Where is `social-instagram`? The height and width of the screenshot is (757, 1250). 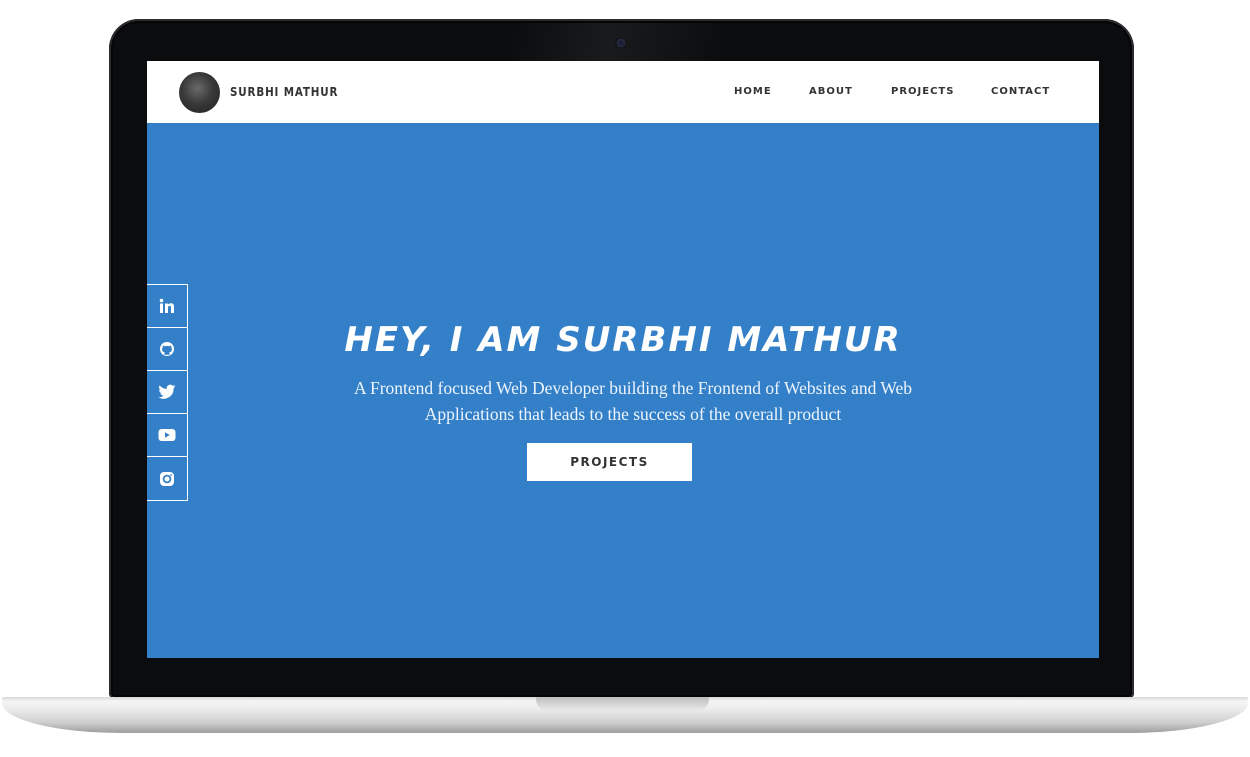 social-instagram is located at coordinates (167, 478).